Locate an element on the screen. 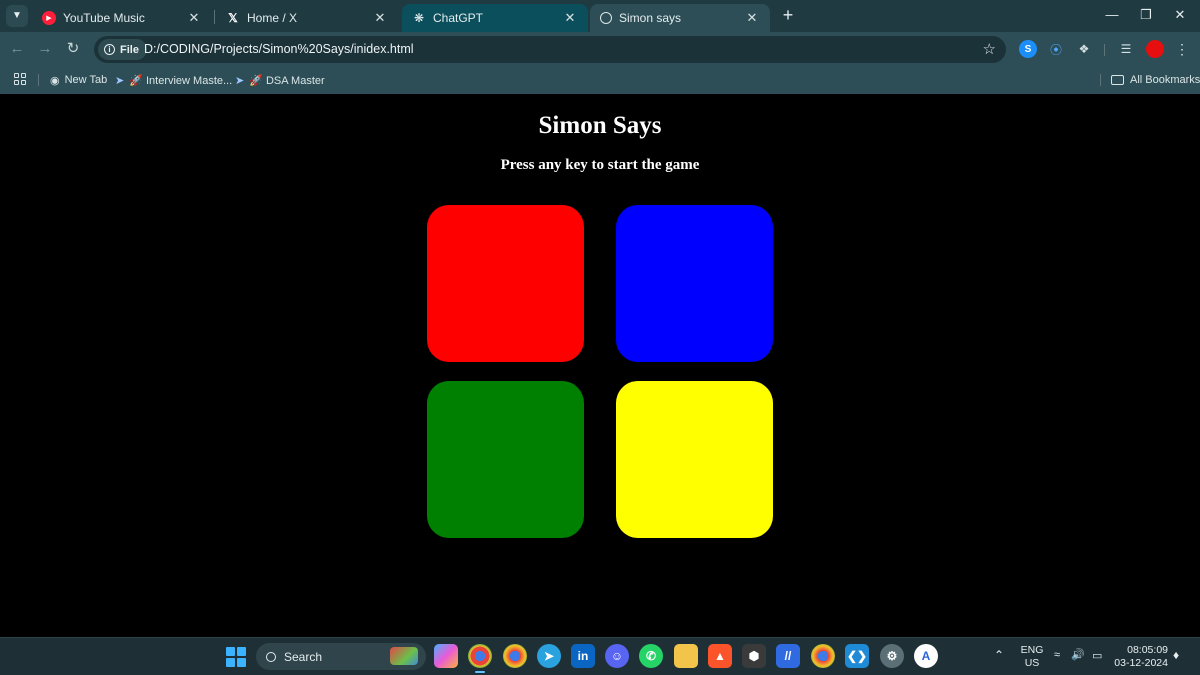 The height and width of the screenshot is (675, 1200). region-label: US is located at coordinates (1032, 663).